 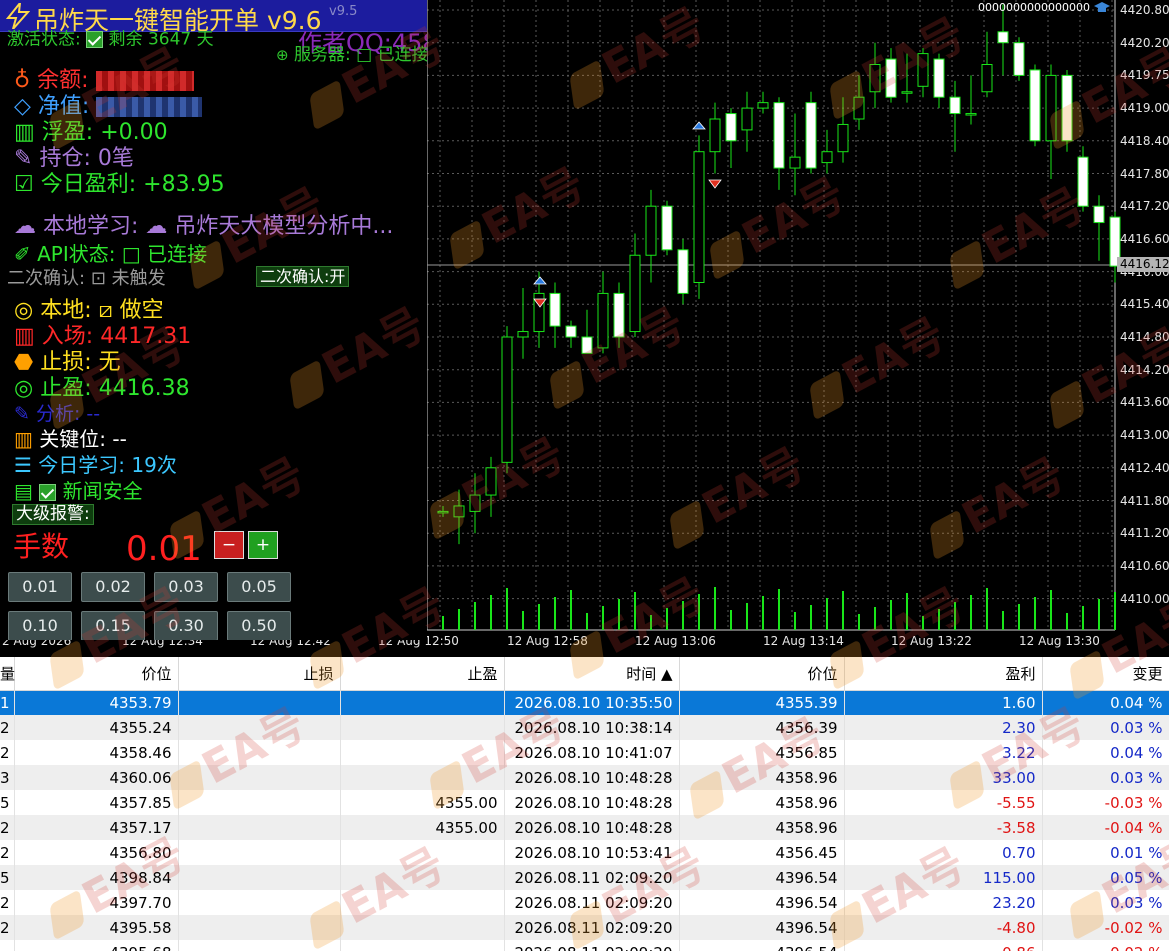 I want to click on lot-preset-button: 0.03, so click(x=186, y=587).